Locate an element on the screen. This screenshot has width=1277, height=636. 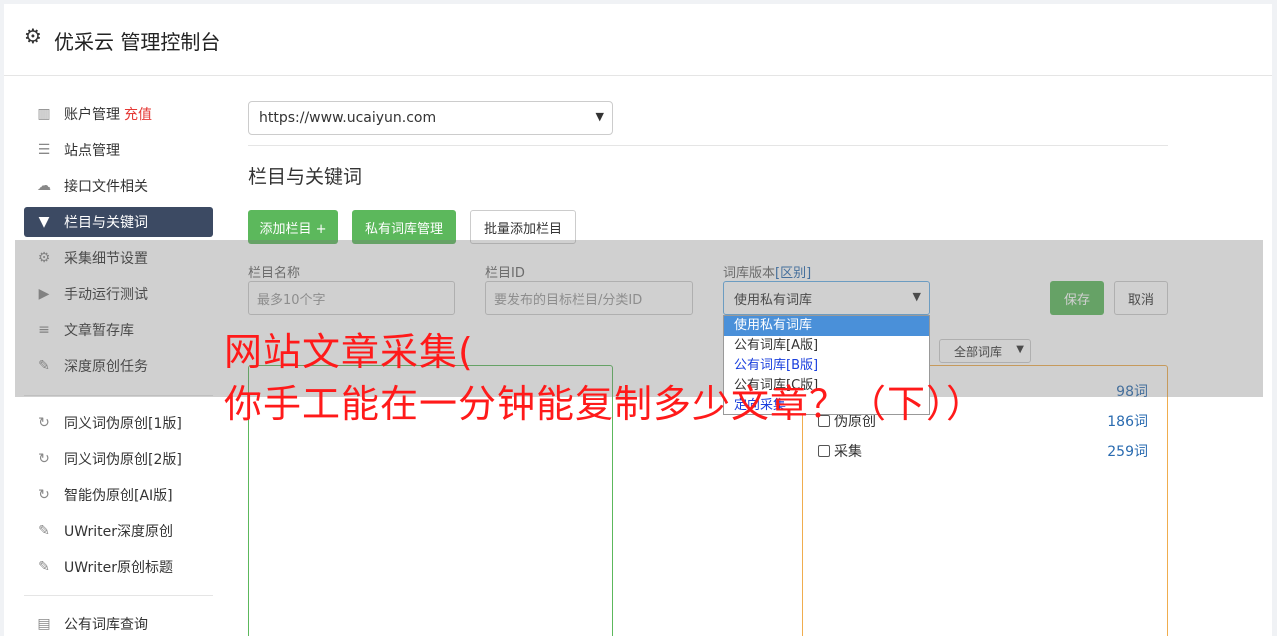
sidebar-item-public-lib: ▤ 公有词库查询 is located at coordinates (118, 622).